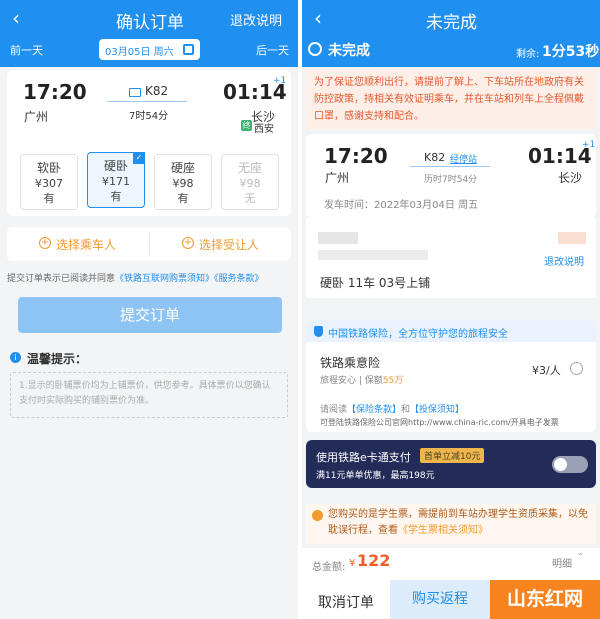 The height and width of the screenshot is (619, 600). Describe the element at coordinates (57, 359) in the screenshot. I see `tips-title: 温馨提示：` at that location.